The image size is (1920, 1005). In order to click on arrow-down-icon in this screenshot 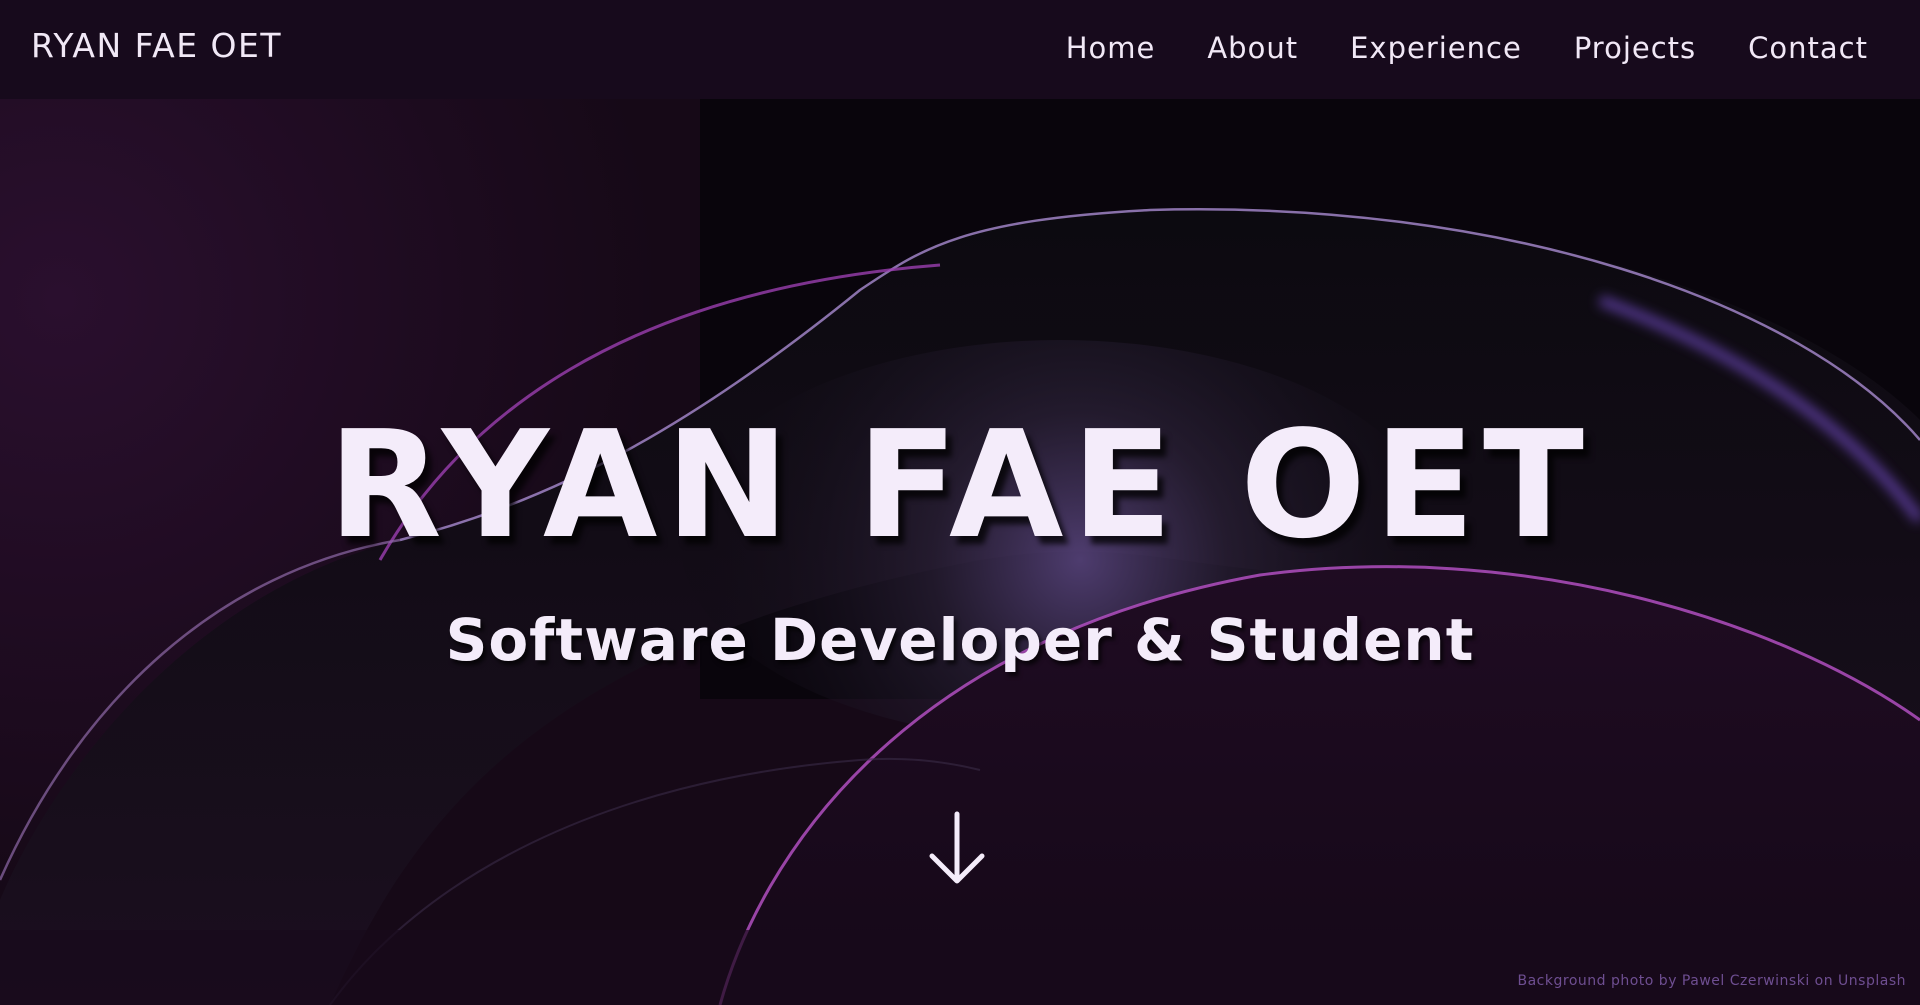, I will do `click(957, 847)`.